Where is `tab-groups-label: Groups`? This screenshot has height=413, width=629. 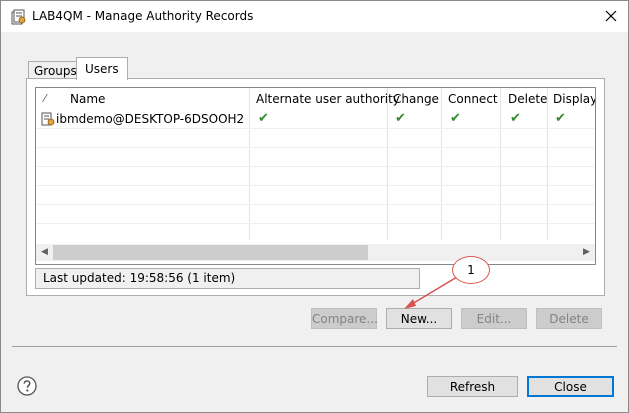
tab-groups-label: Groups is located at coordinates (55, 71).